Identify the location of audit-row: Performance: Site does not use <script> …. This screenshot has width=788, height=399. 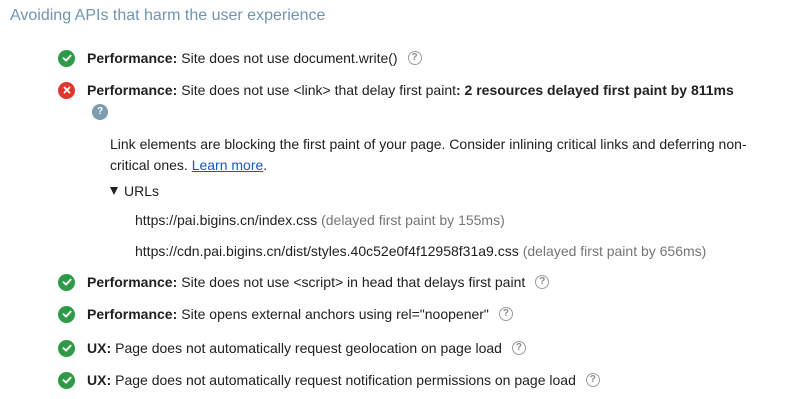
(304, 282).